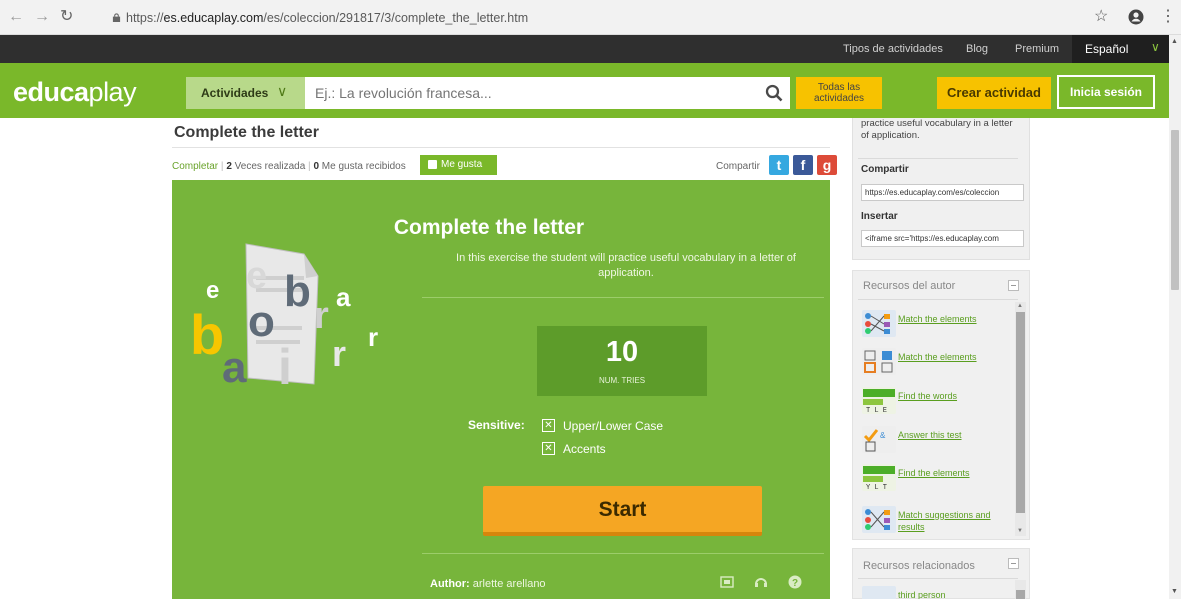  Describe the element at coordinates (548, 425) in the screenshot. I see `case-checkbox: ✕` at that location.